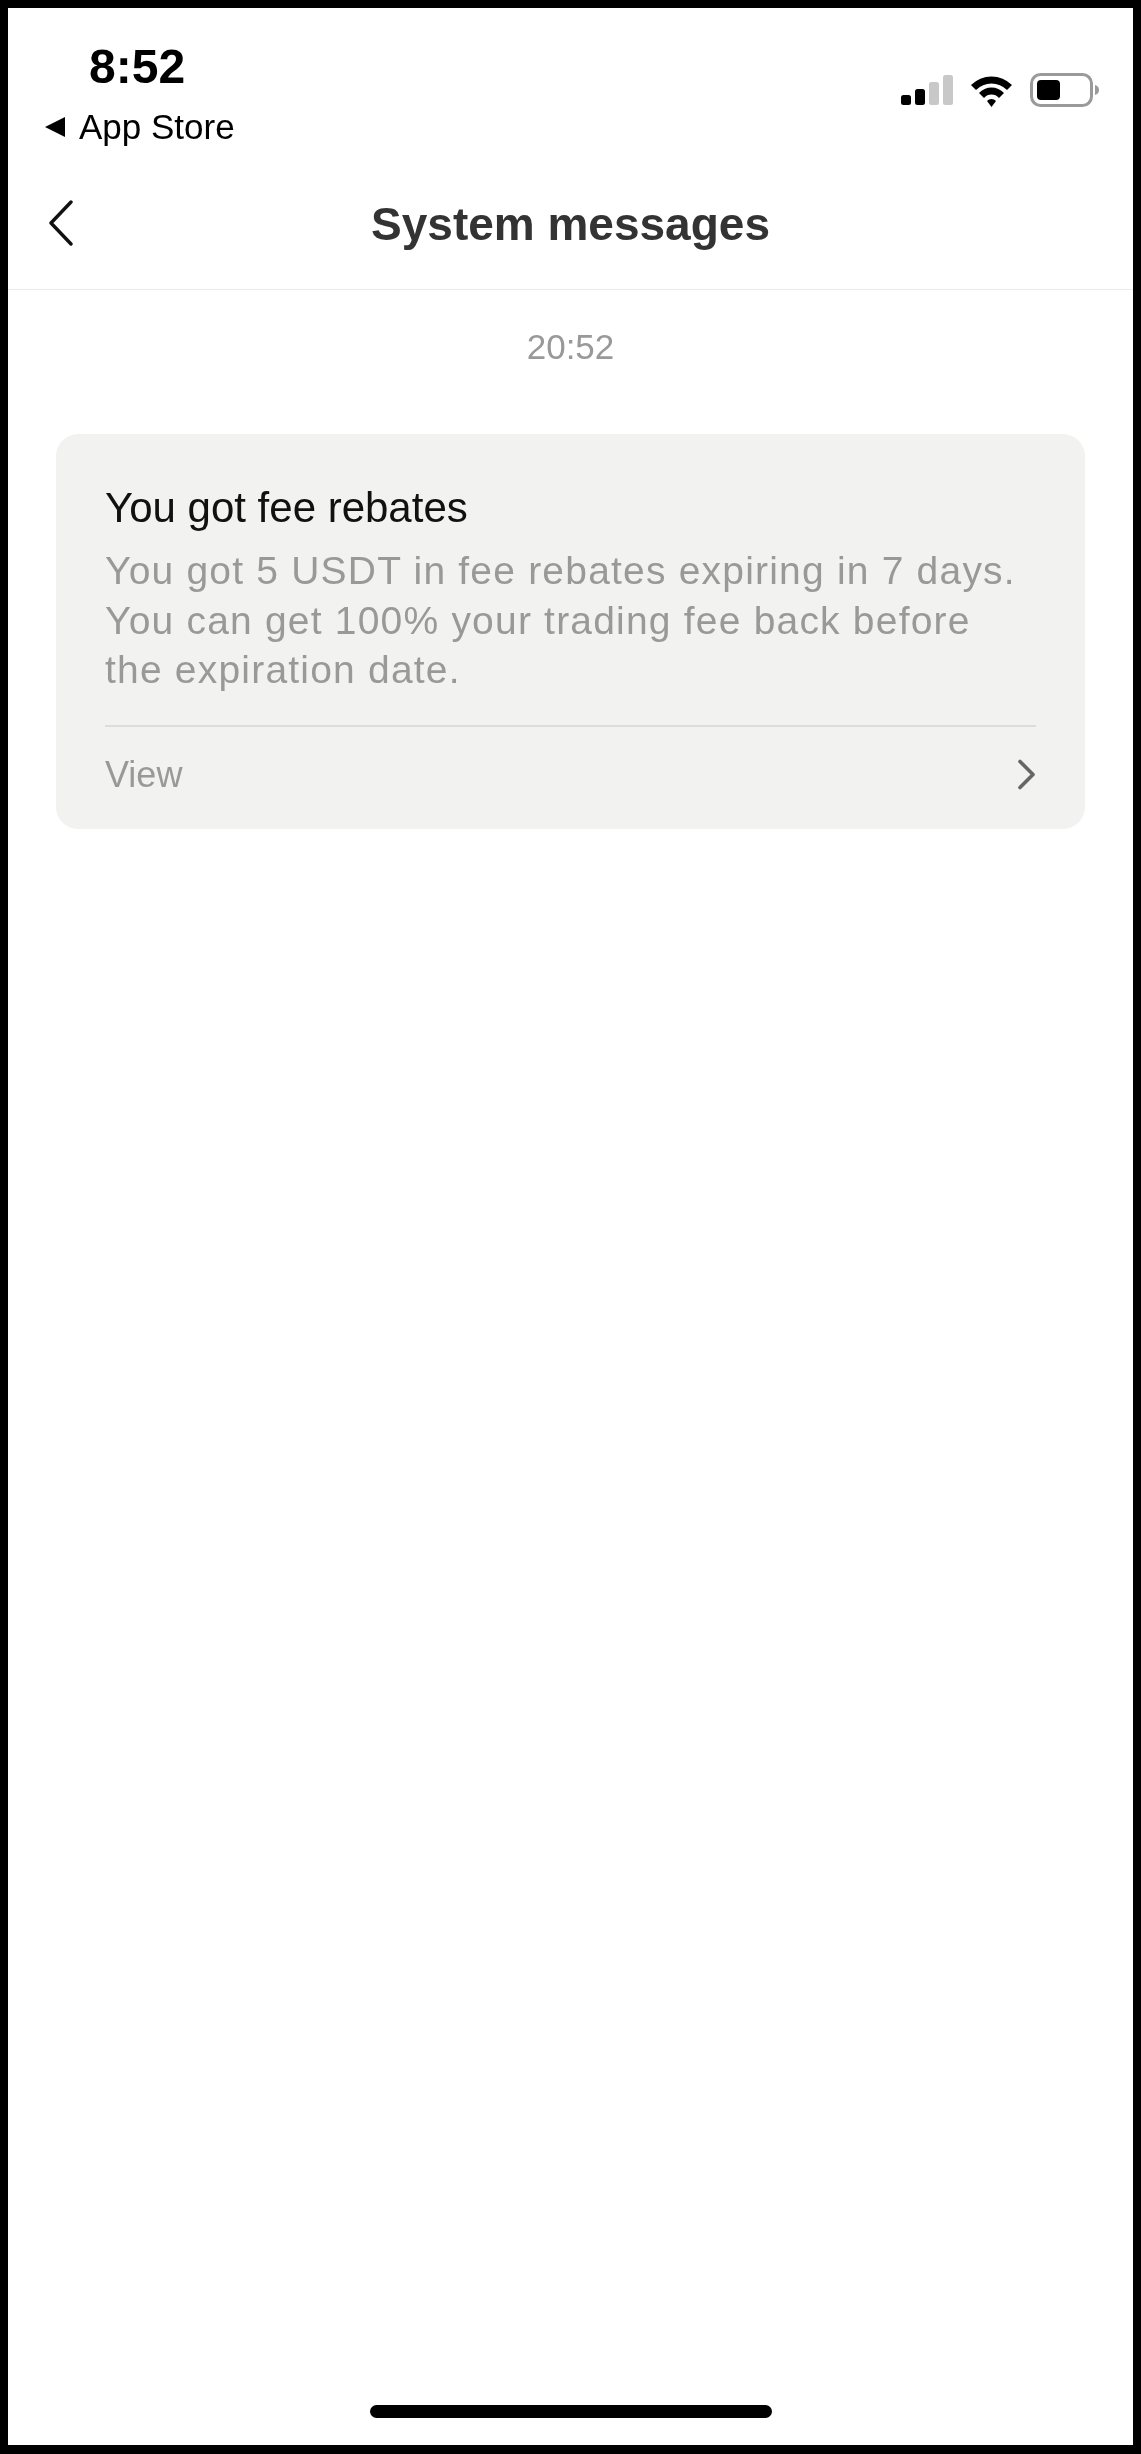  What do you see at coordinates (55, 127) in the screenshot?
I see `left-triangle-icon` at bounding box center [55, 127].